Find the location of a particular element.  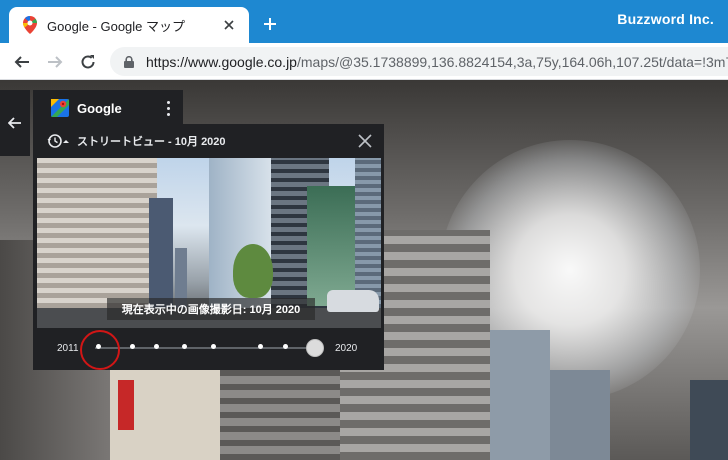

time-travel-title: ストリートビュー - 10月 2020 is located at coordinates (151, 142).